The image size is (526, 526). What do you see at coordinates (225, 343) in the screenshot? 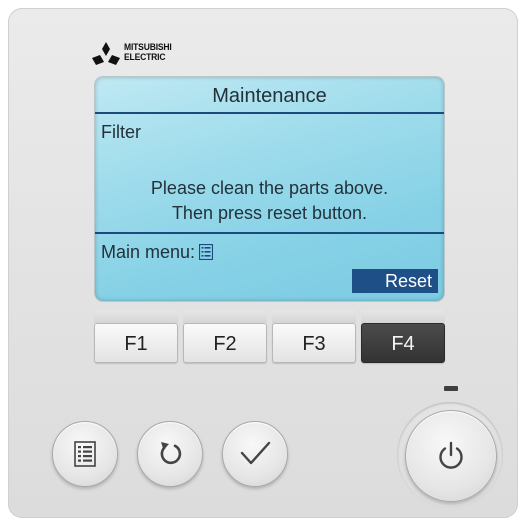
I see `f2-button: F2` at bounding box center [225, 343].